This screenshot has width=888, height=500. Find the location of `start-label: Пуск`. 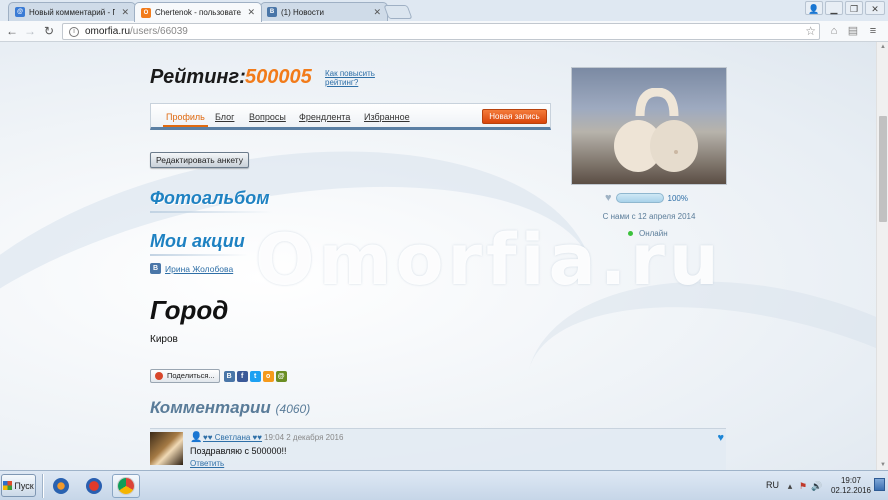

start-label: Пуск is located at coordinates (24, 485).